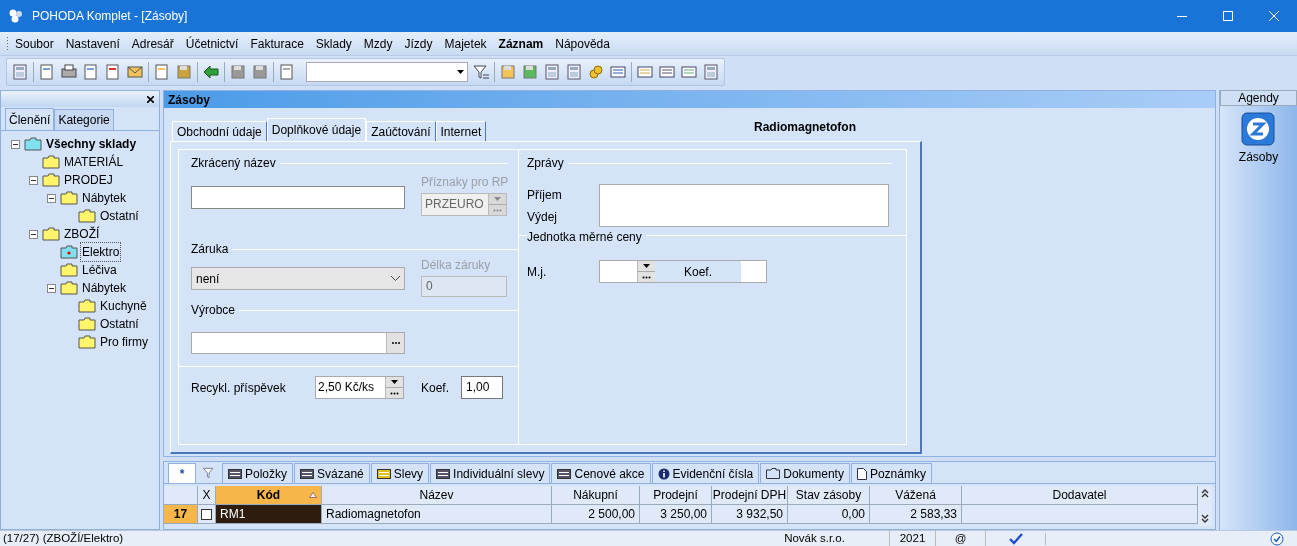 This screenshot has width=1297, height=546. I want to click on menu-item: Soubor, so click(34, 43).